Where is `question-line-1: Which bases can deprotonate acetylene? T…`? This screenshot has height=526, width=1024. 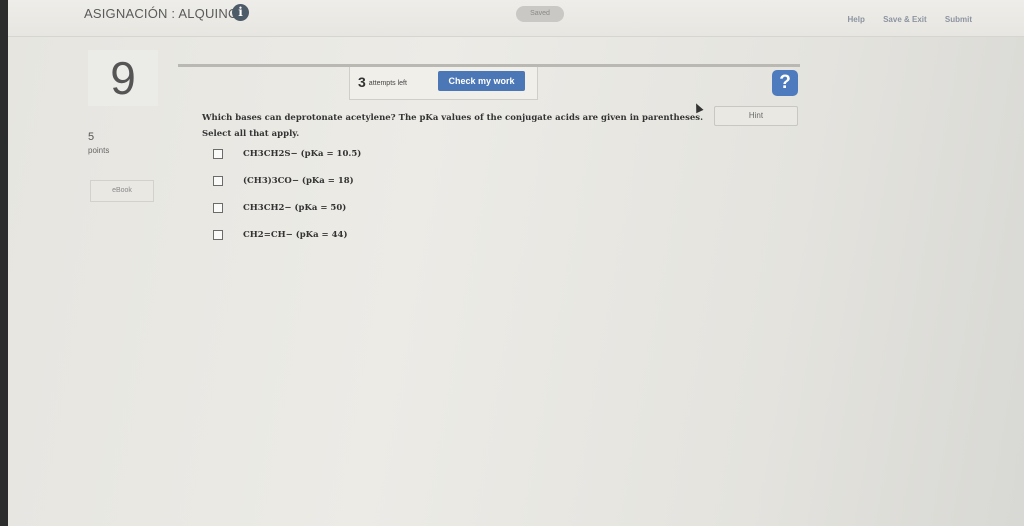 question-line-1: Which bases can deprotonate acetylene? T… is located at coordinates (453, 118).